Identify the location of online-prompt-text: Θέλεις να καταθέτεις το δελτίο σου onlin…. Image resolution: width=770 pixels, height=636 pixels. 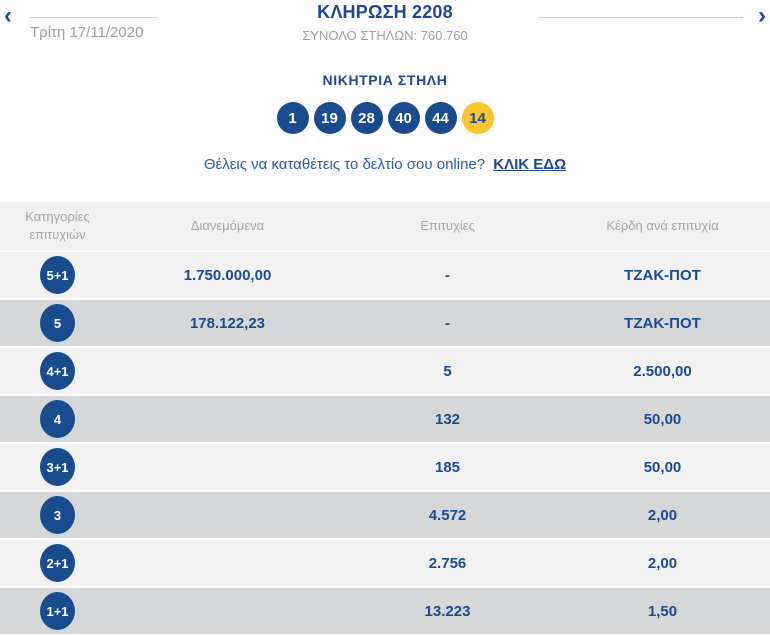
(344, 164).